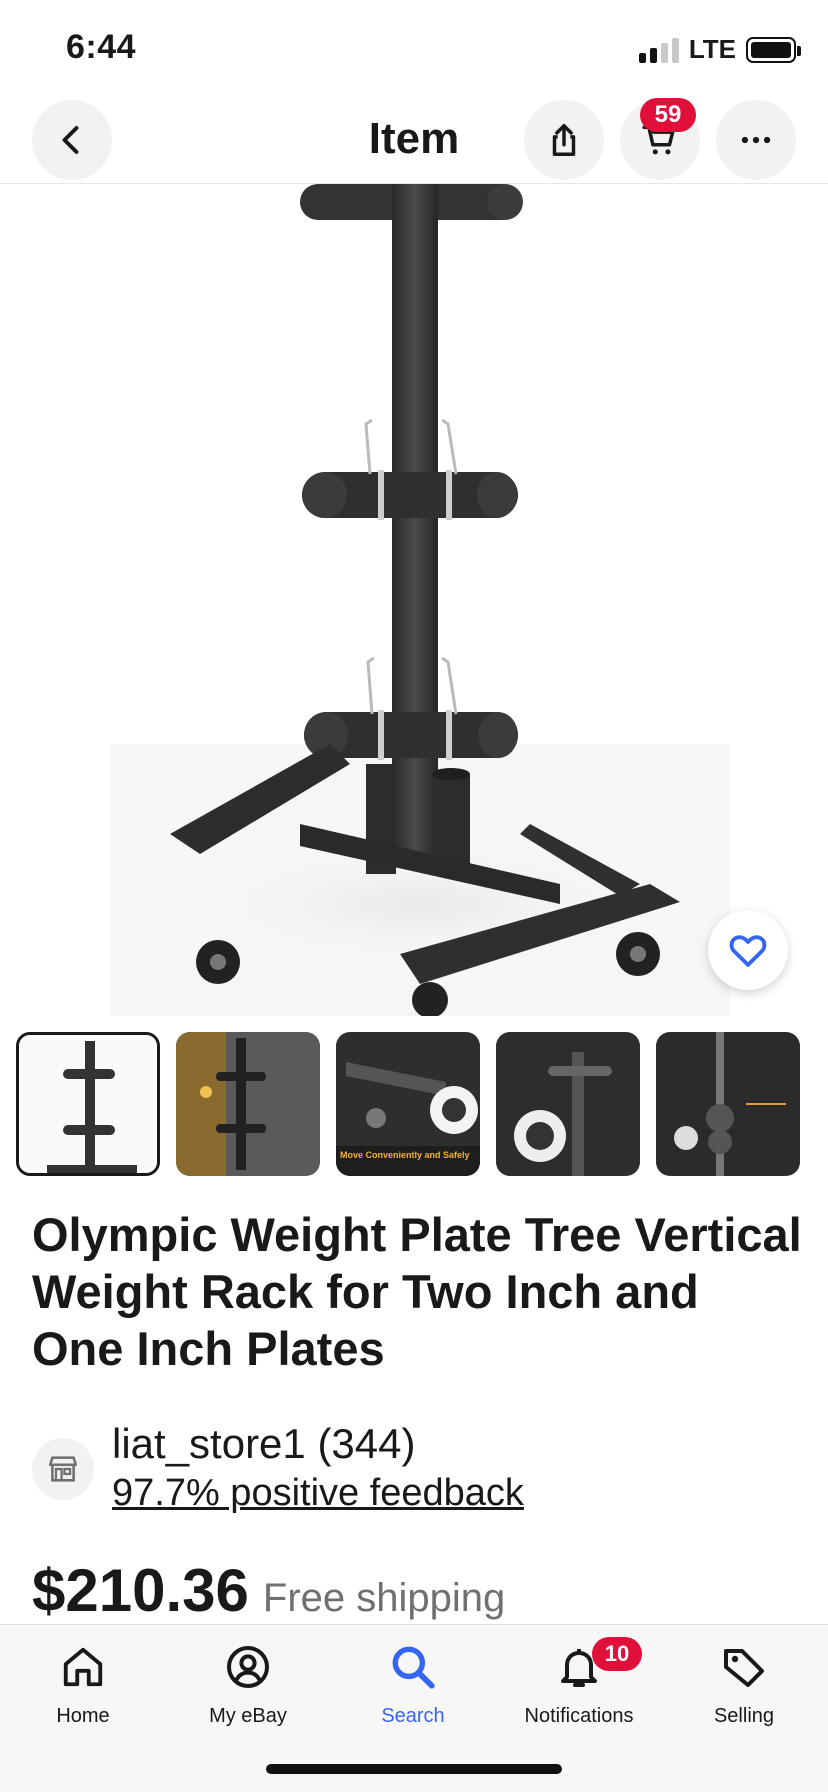 This screenshot has width=828, height=1792. Describe the element at coordinates (414, 48) in the screenshot. I see `status-bar: 6:44 LTE` at that location.